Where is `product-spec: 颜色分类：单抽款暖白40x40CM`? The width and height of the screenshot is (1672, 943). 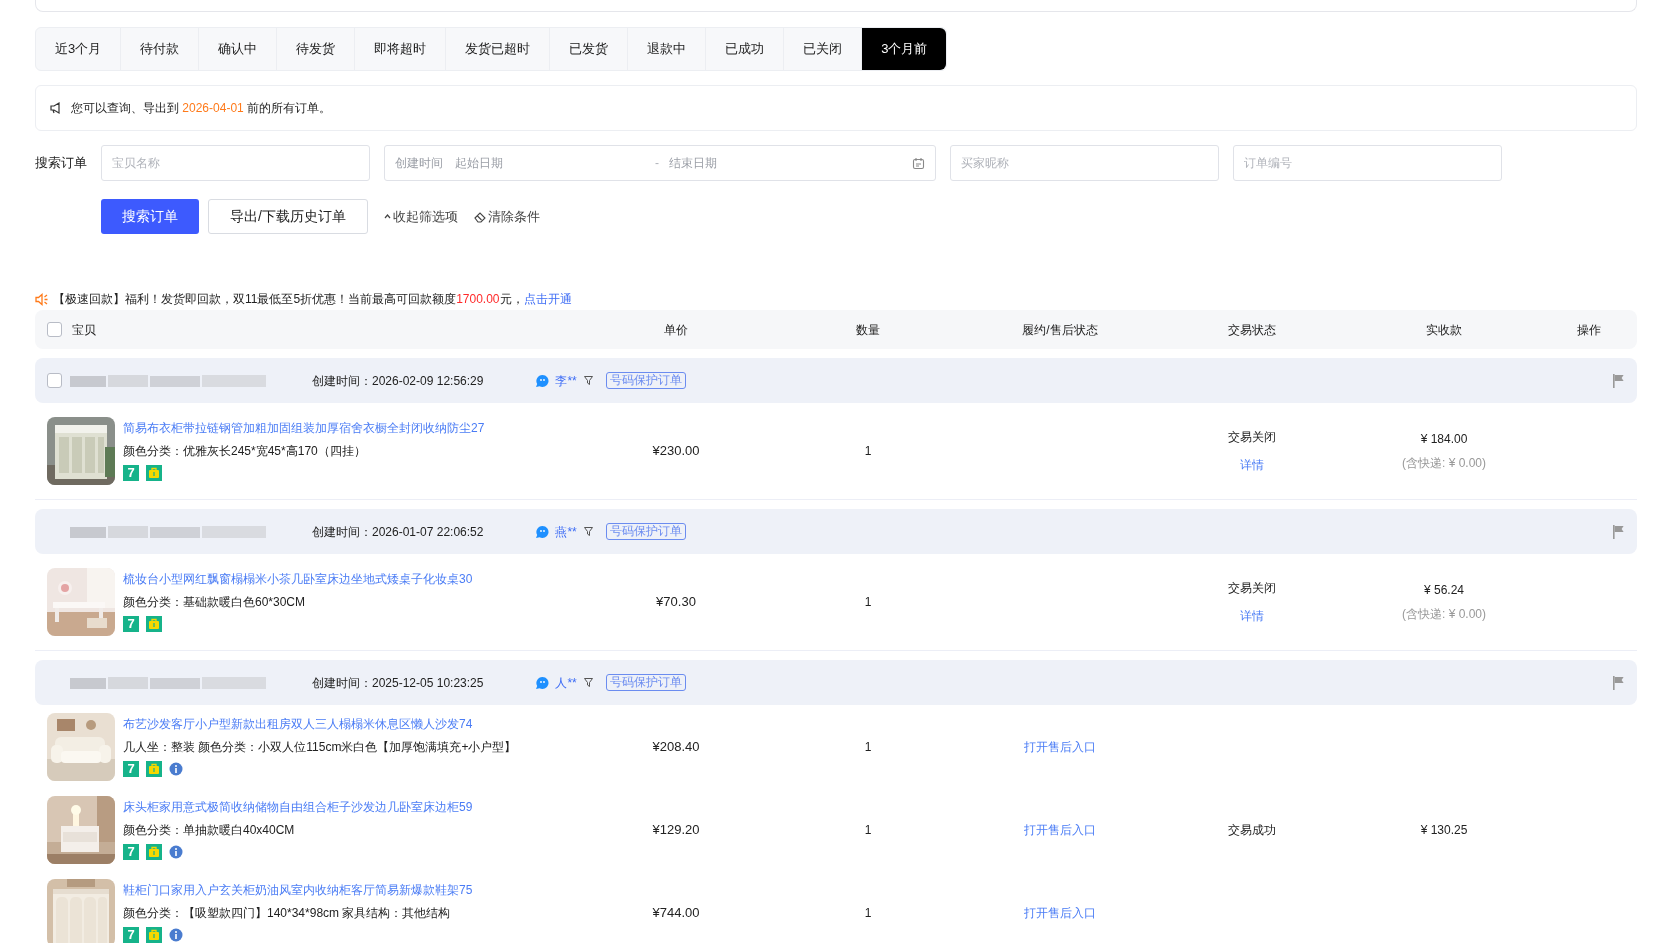
product-spec: 颜色分类：单抽款暖白40x40CM is located at coordinates (209, 830).